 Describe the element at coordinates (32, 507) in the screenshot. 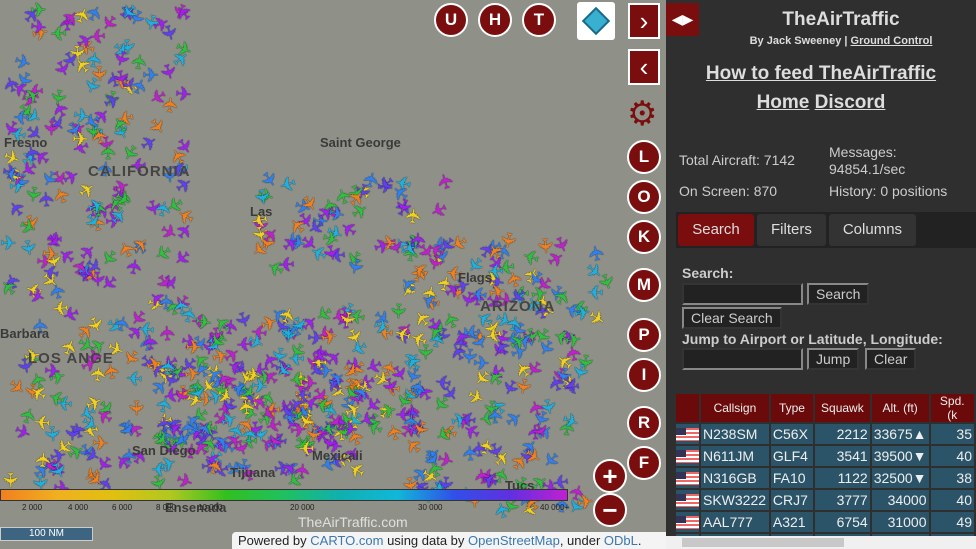

I see `legend-tick: 2 000` at that location.